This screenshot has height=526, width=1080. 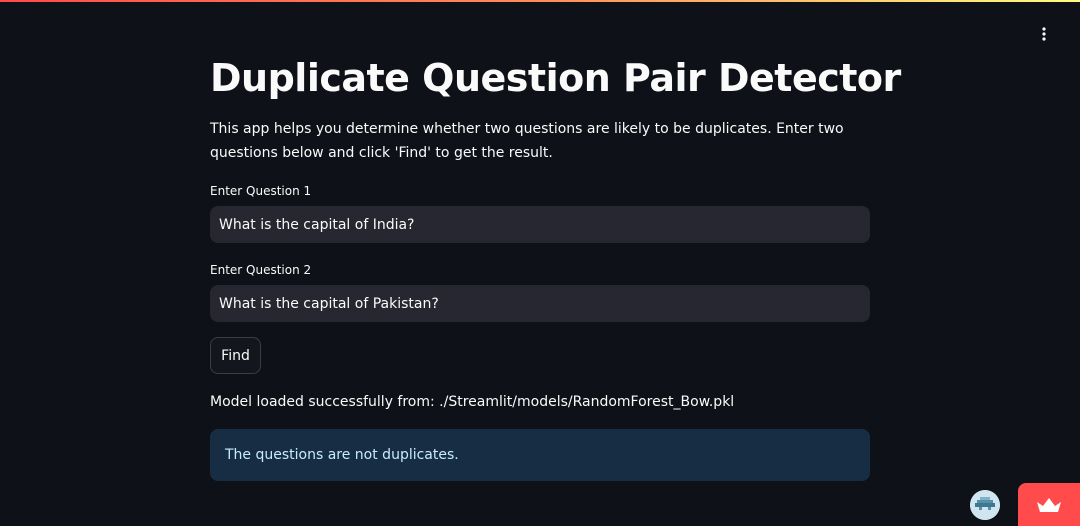 I want to click on page-title: Duplicate Question Pair Detector, so click(x=555, y=78).